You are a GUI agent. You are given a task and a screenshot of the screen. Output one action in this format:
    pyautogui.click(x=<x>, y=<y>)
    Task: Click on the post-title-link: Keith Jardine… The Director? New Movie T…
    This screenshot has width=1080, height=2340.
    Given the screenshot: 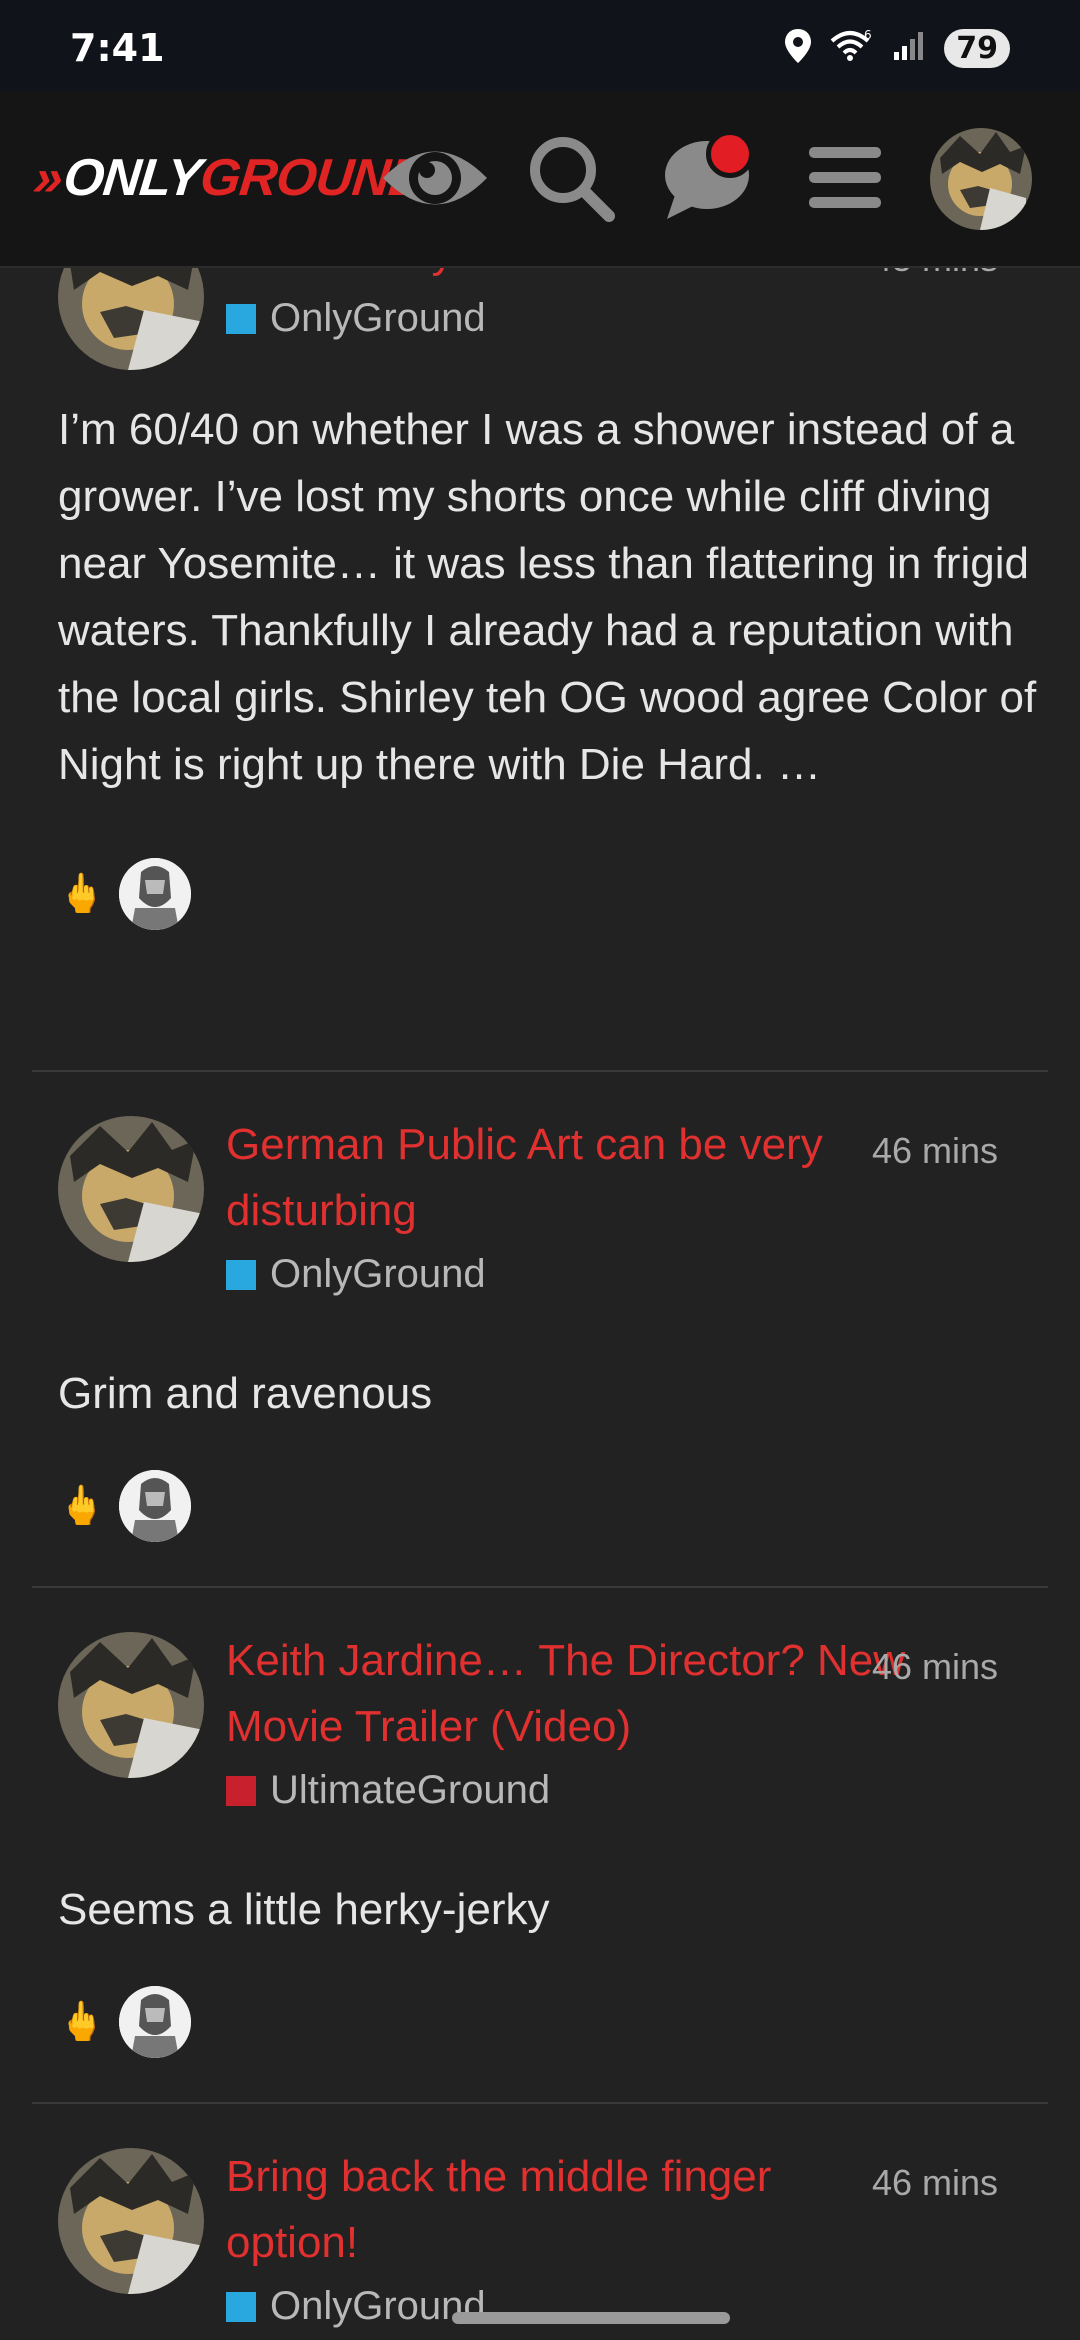 What is the action you would take?
    pyautogui.click(x=566, y=1694)
    